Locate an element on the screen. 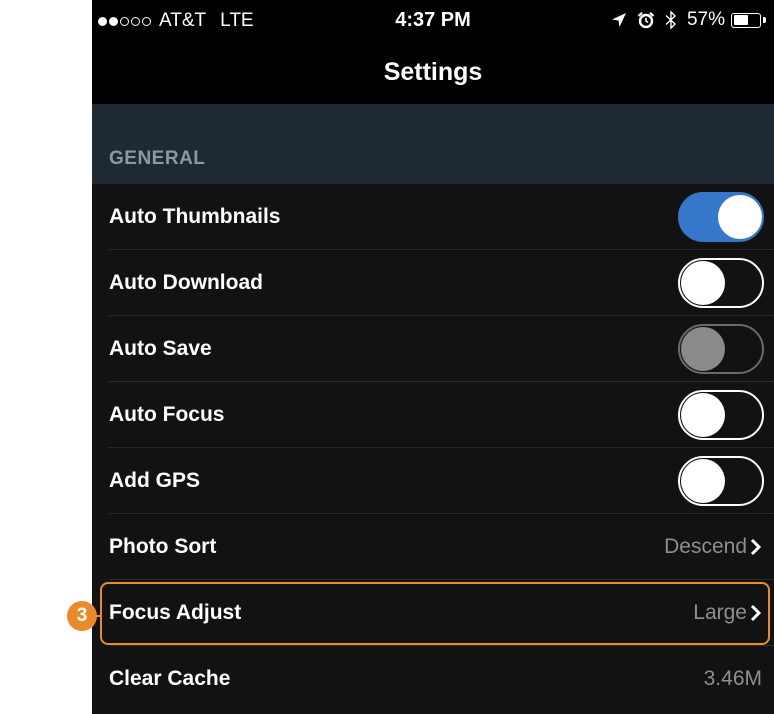 The image size is (774, 714). photo-sort-value: Descend is located at coordinates (713, 547).